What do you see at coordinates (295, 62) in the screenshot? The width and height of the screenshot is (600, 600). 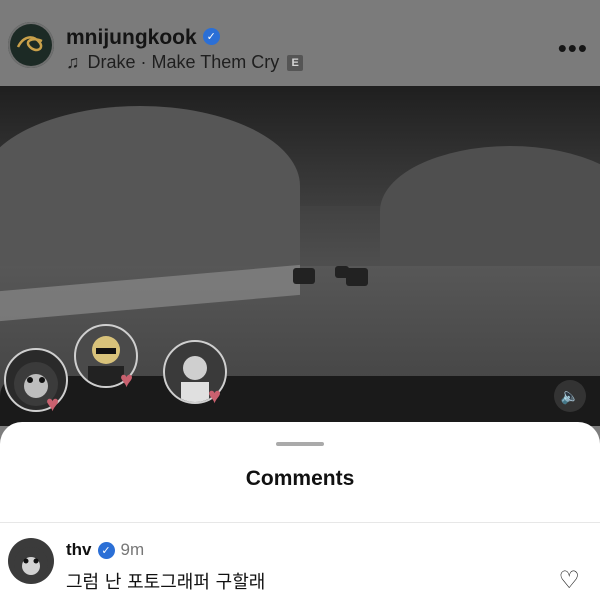 I see `explicit-badge: E` at bounding box center [295, 62].